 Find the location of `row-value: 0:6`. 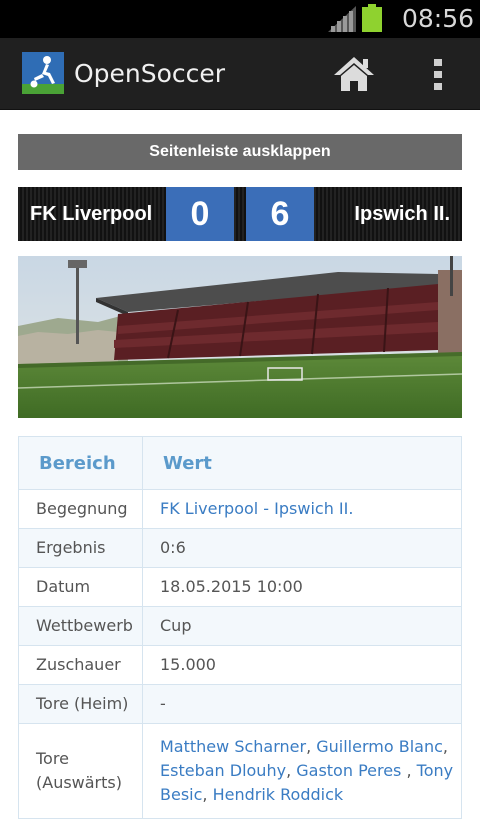

row-value: 0:6 is located at coordinates (302, 548).